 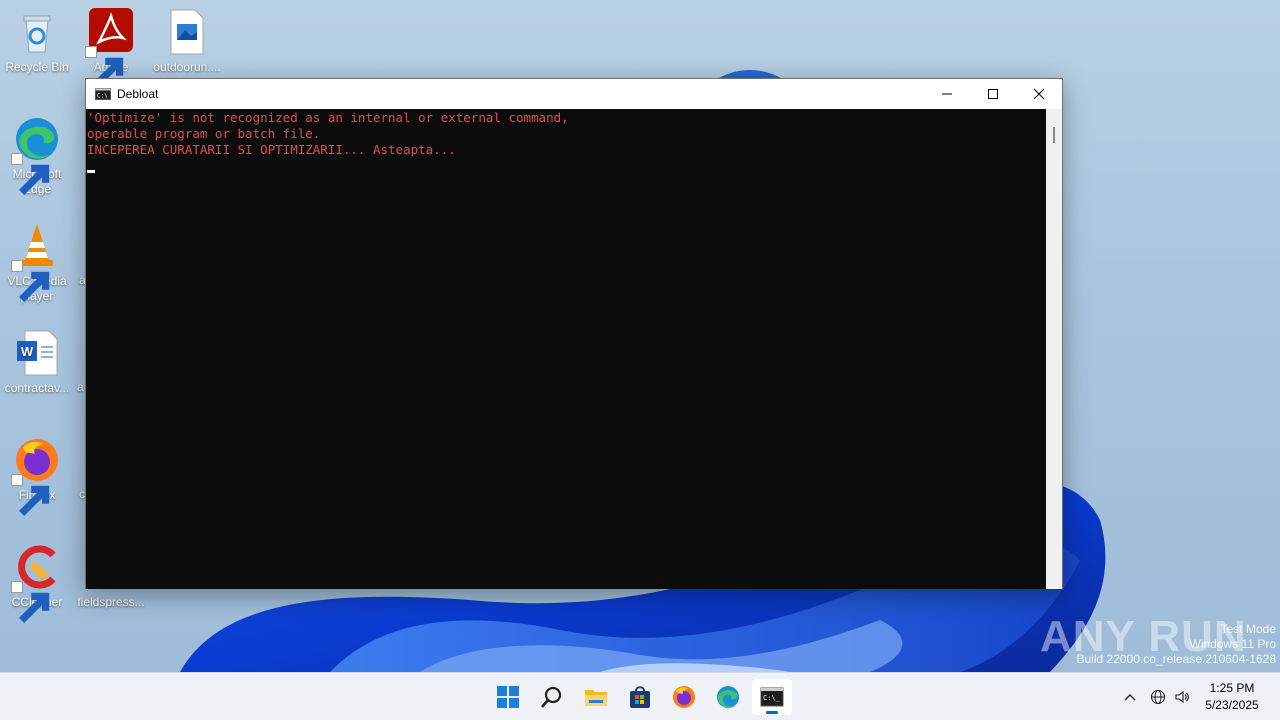 I want to click on console-app-icon: C:\, so click(x=103, y=94).